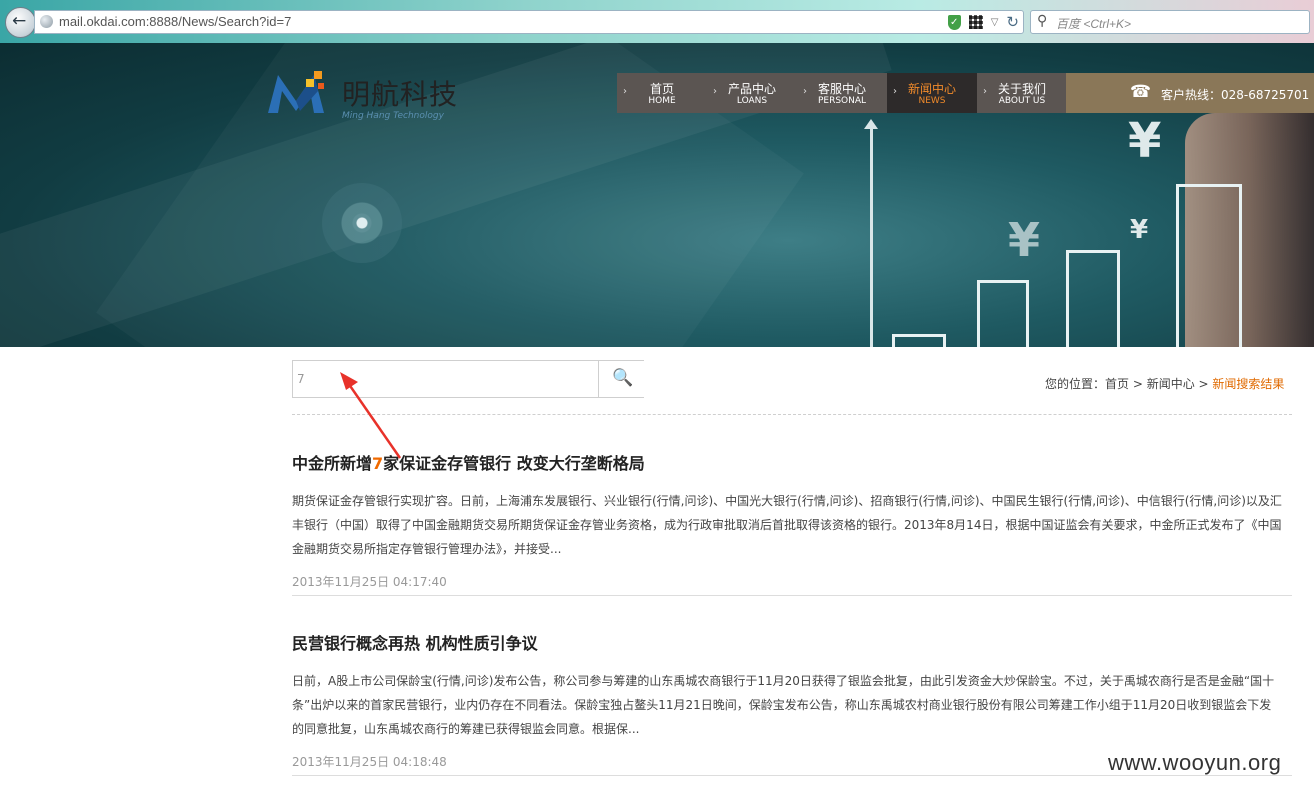 The image size is (1314, 794). What do you see at coordinates (46, 21) in the screenshot?
I see `globe-icon` at bounding box center [46, 21].